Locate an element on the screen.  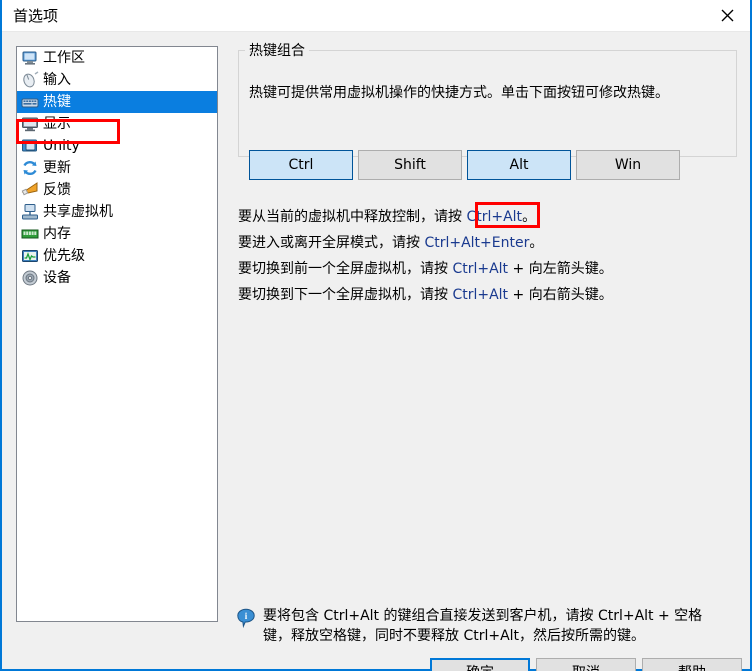
priority-icon is located at coordinates (30, 256).